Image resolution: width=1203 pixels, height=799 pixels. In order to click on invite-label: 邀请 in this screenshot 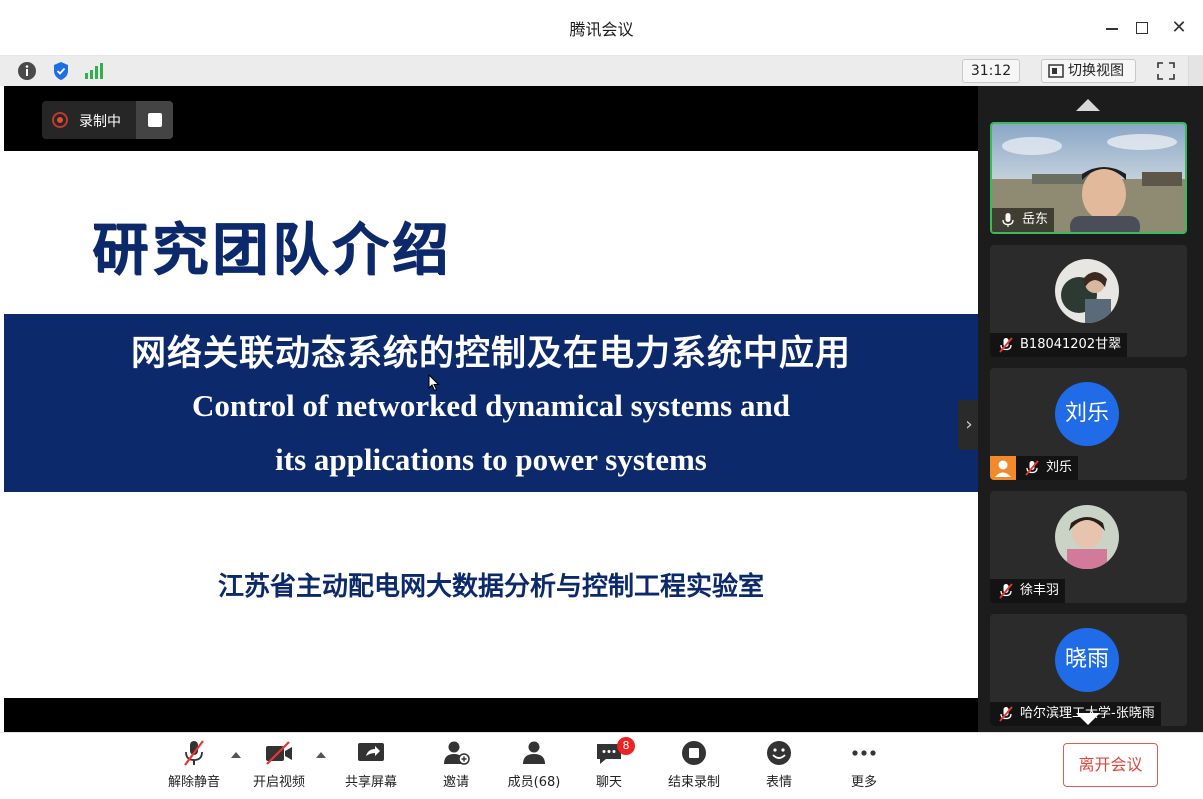, I will do `click(455, 782)`.